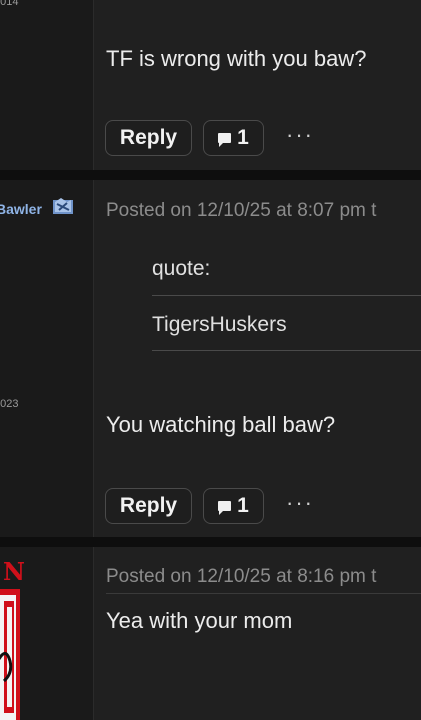 The height and width of the screenshot is (720, 421). Describe the element at coordinates (219, 324) in the screenshot. I see `quote-author: TigersHuskers` at that location.